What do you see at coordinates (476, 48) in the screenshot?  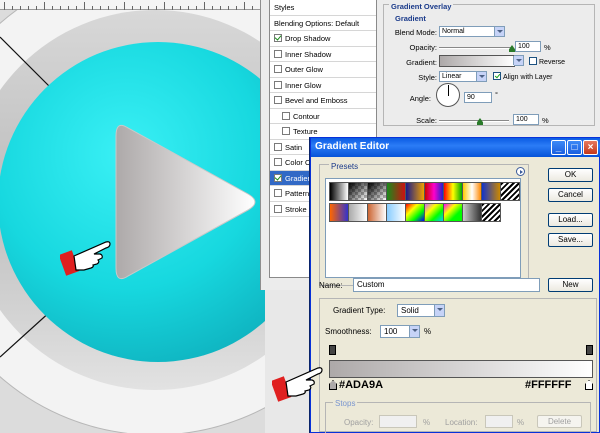 I see `opacity-slider` at bounding box center [476, 48].